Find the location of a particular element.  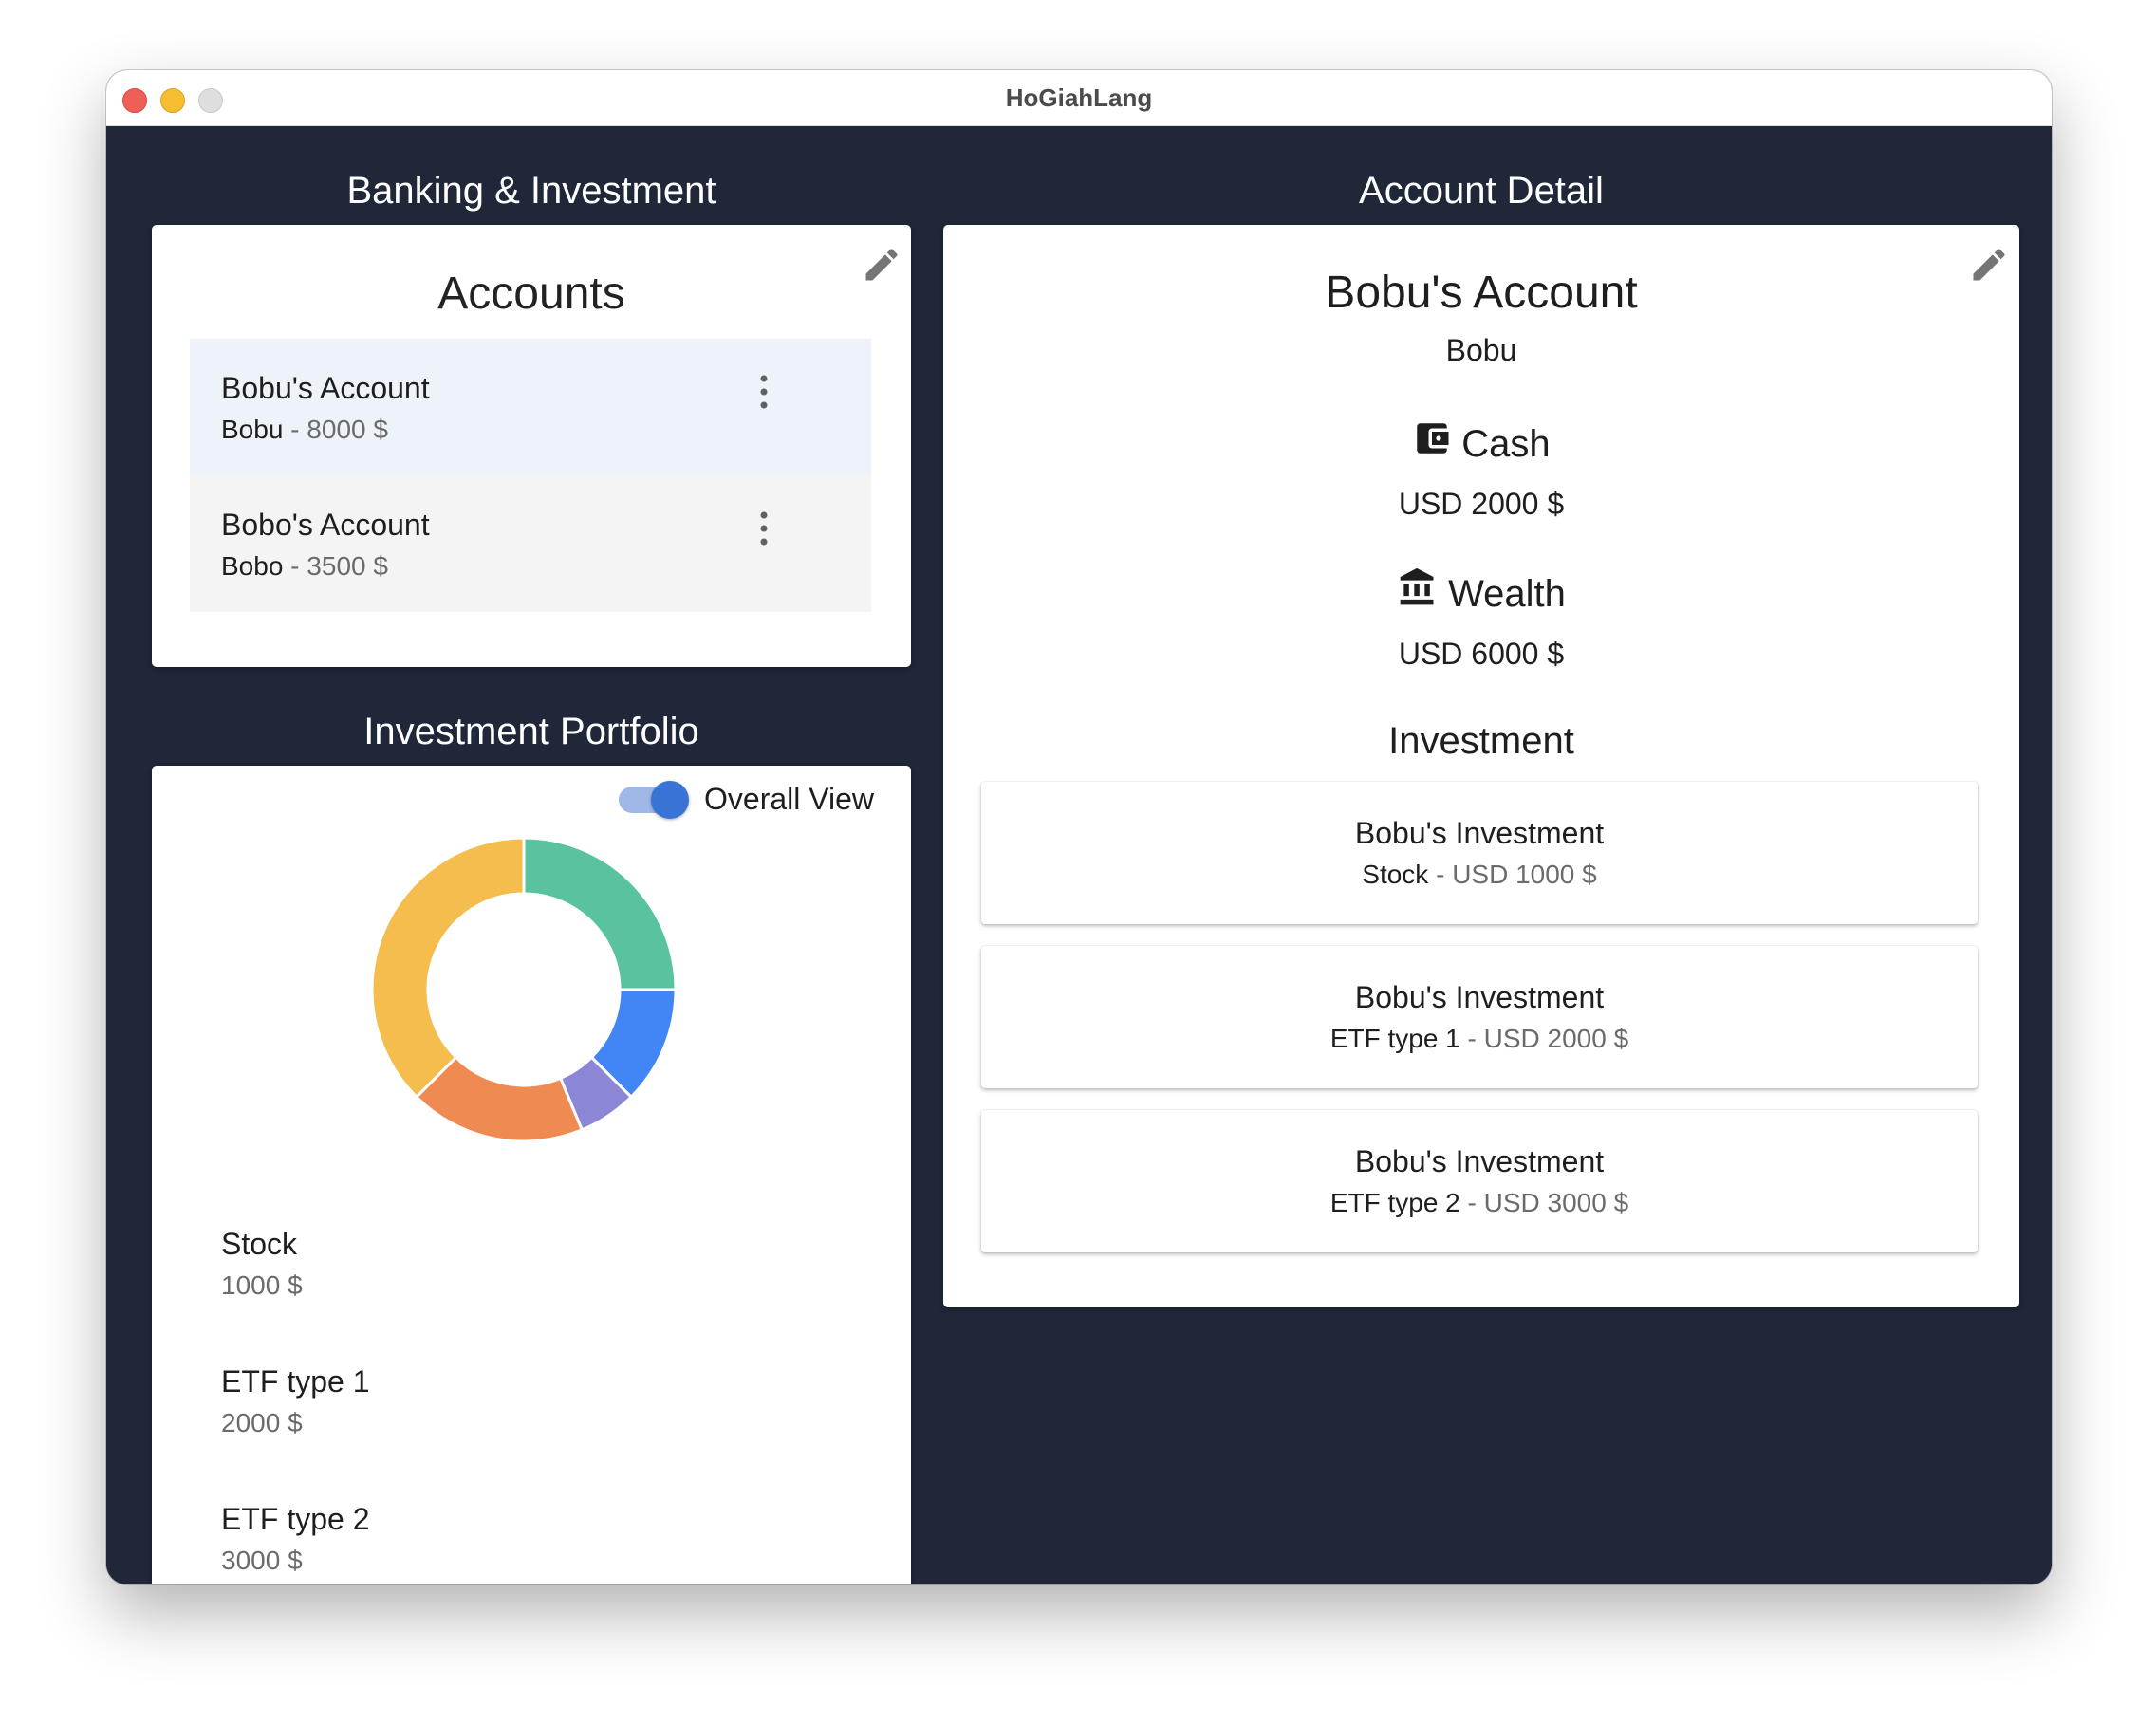

detail-account-name: Bobu's Account is located at coordinates (1481, 293).